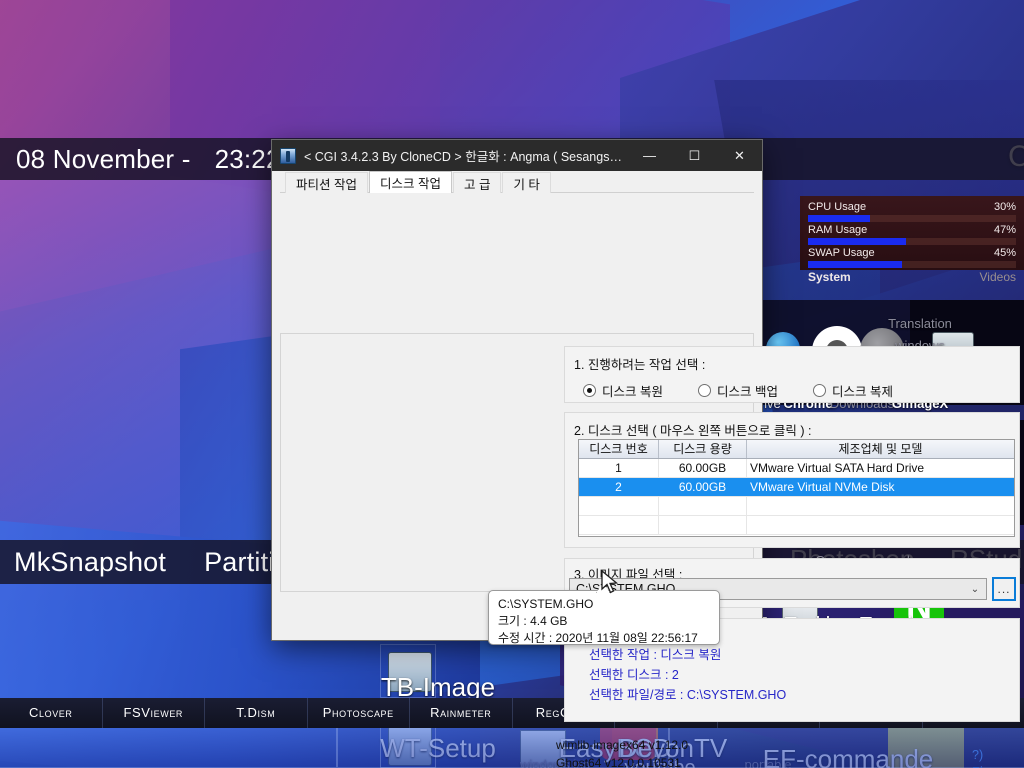 This screenshot has height=768, width=1024. I want to click on table-cell: VMware Virtual NVMe Disk, so click(822, 487).